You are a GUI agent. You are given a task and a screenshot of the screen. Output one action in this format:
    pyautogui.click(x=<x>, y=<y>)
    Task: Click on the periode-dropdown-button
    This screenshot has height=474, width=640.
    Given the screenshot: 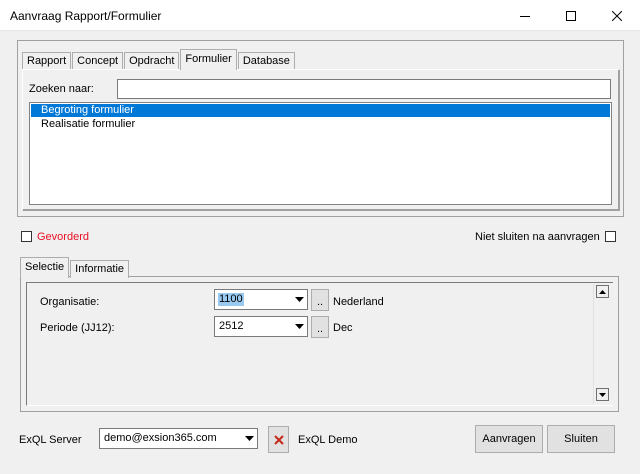 What is the action you would take?
    pyautogui.click(x=298, y=326)
    